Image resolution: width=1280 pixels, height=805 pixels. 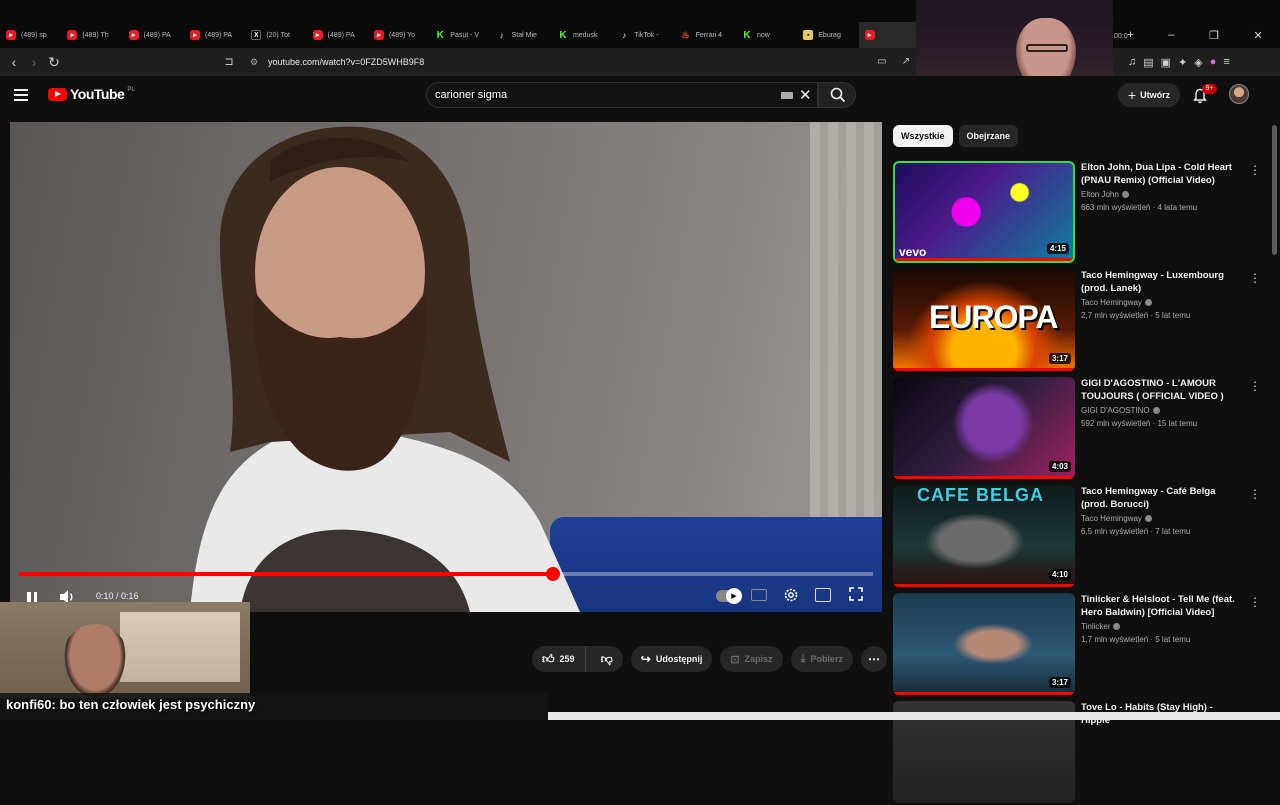 I want to click on more-actions-button: ⋯, so click(x=873, y=659).